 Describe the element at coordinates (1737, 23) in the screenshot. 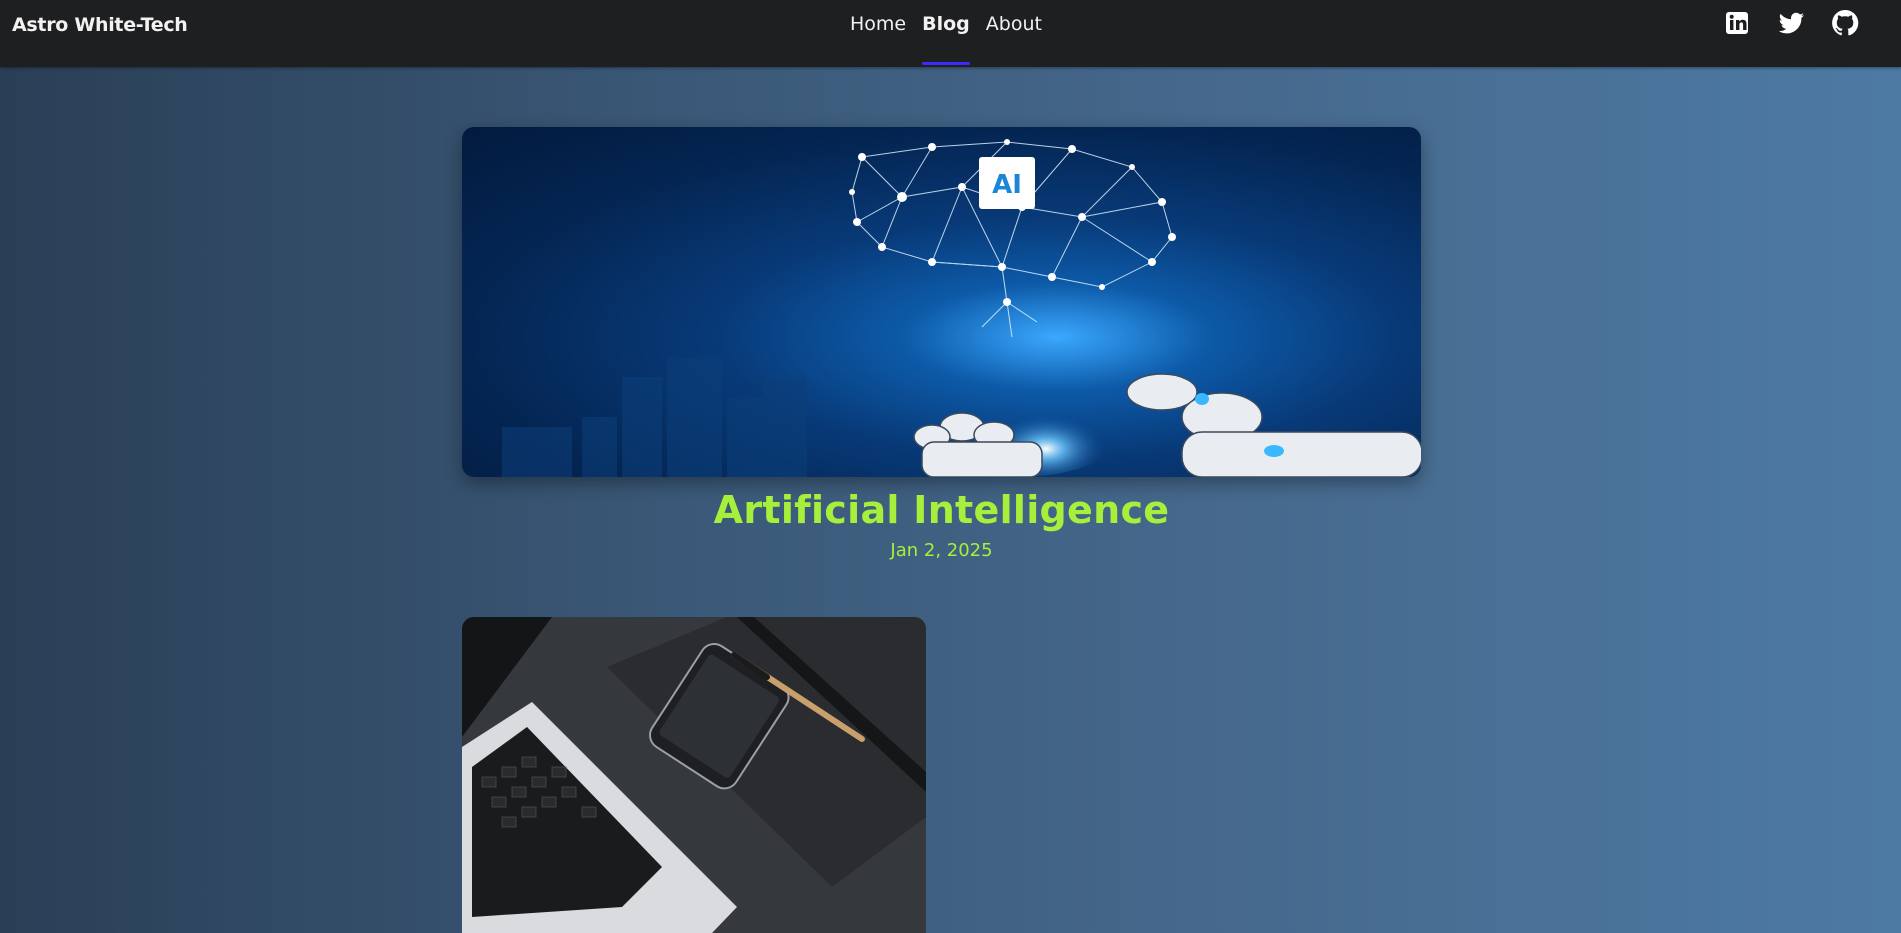

I see `linkedin-icon` at that location.